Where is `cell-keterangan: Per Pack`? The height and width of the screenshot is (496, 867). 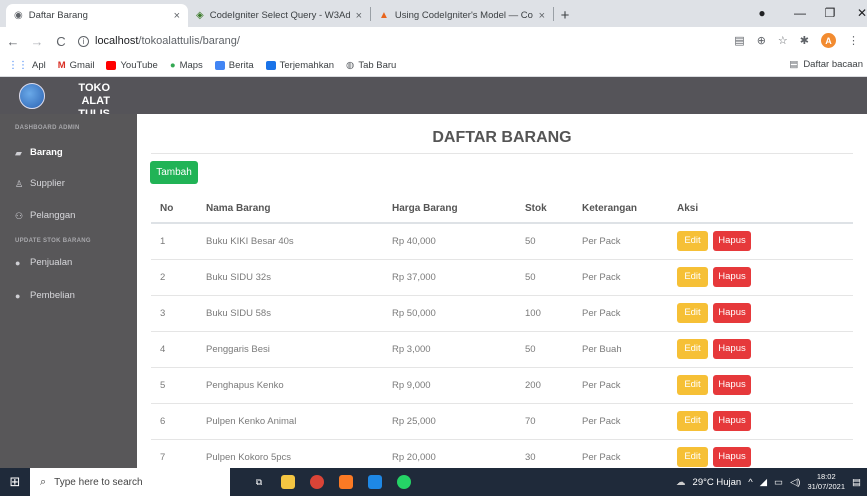
cell-keterangan: Per Pack is located at coordinates (620, 420).